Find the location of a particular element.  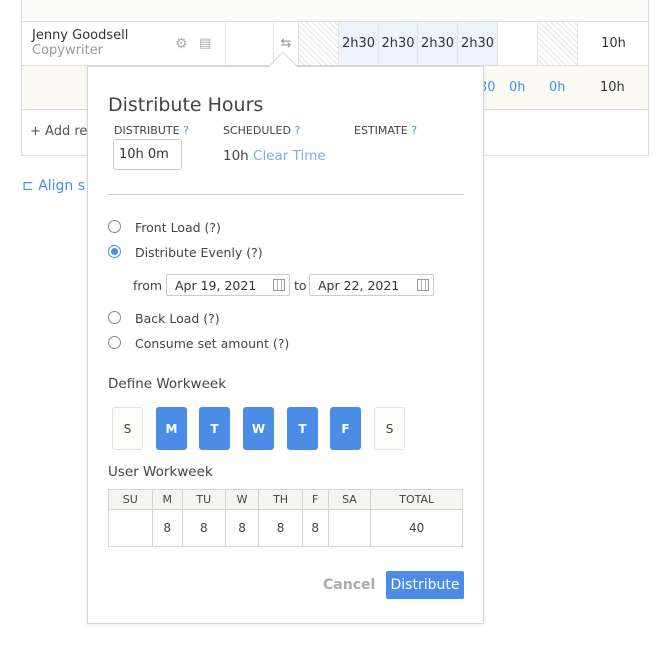

total-hours: 10h is located at coordinates (613, 43).